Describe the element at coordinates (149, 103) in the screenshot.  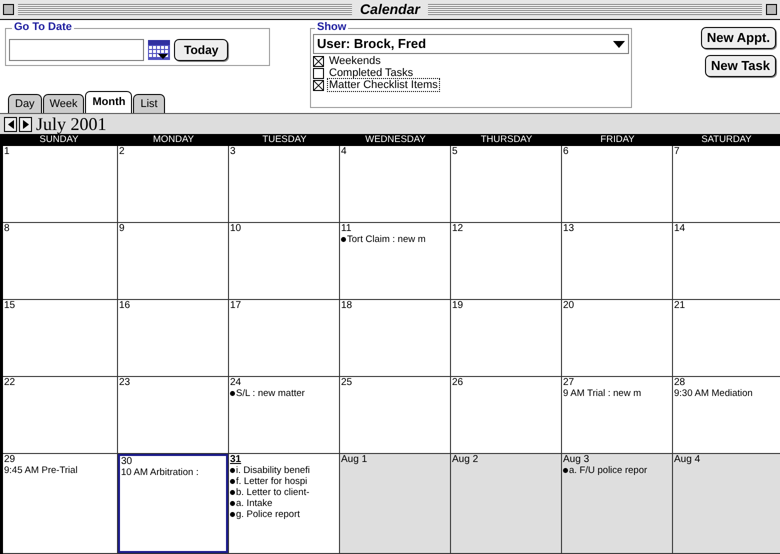
I see `view-tab: List` at that location.